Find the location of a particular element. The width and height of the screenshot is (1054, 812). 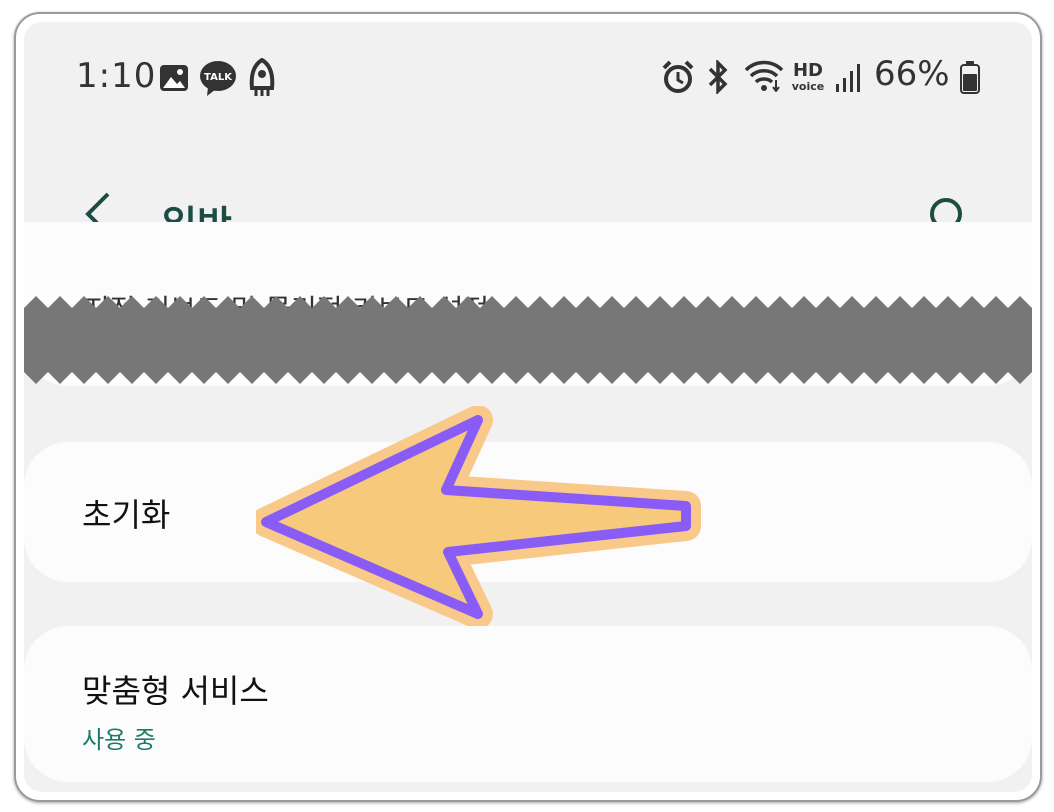

signal-icon is located at coordinates (848, 78).